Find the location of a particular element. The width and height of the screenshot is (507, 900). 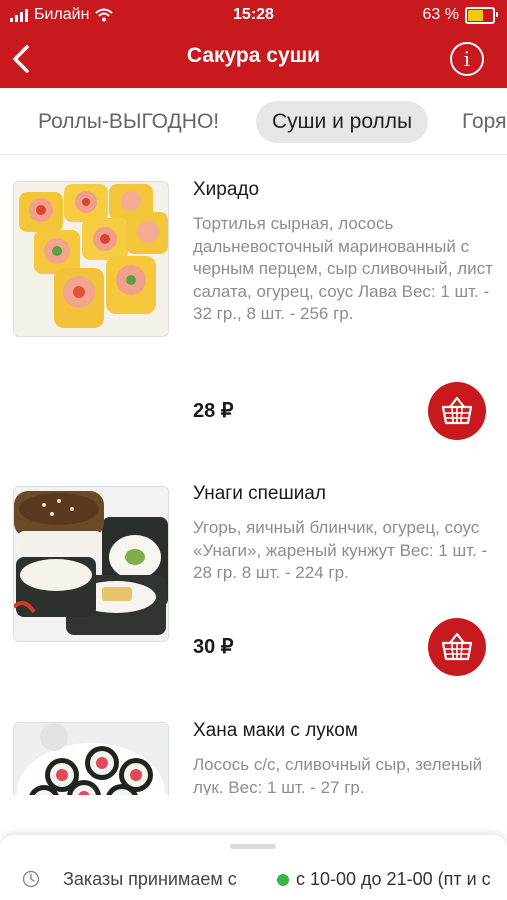

tab-rolls-deal: Роллы-ВЫГОДНО! is located at coordinates (128, 122).